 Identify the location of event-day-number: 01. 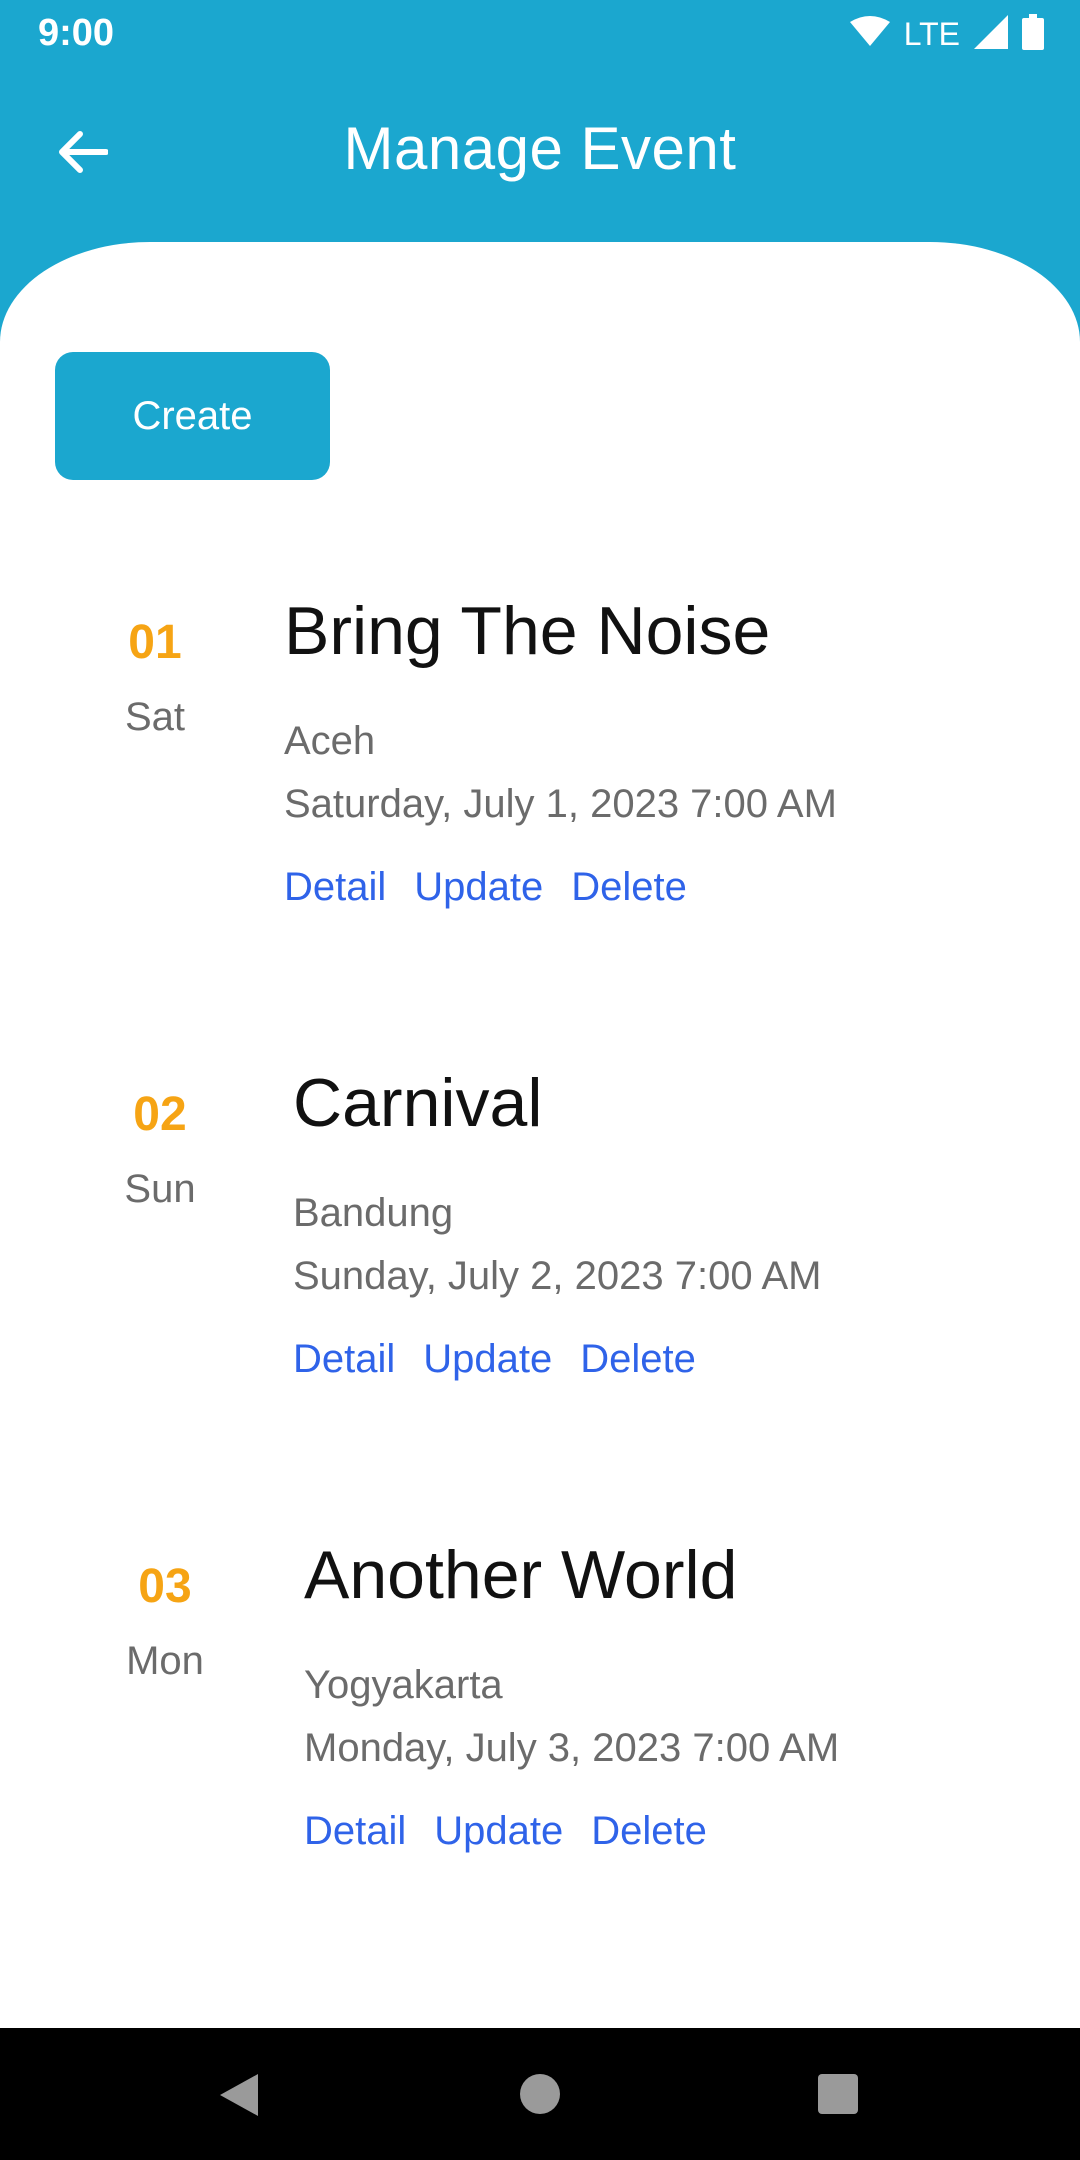
(155, 642).